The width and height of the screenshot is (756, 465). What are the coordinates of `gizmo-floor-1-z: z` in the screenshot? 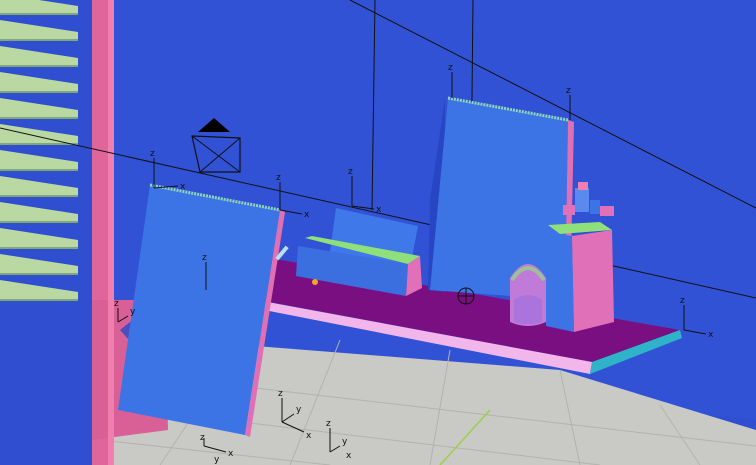 It's located at (280, 394).